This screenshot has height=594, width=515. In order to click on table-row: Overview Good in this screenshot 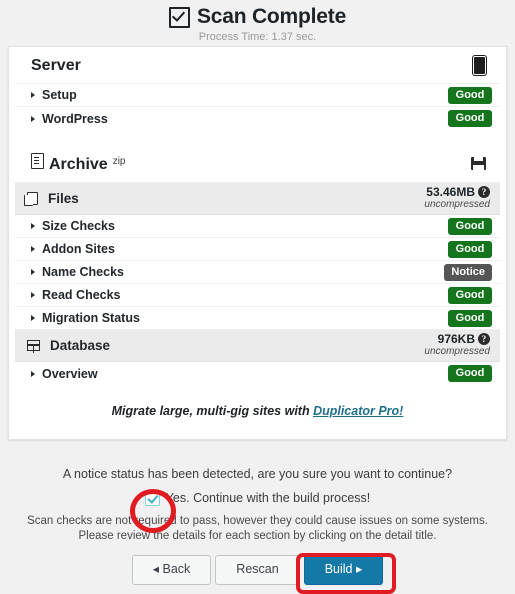, I will do `click(257, 373)`.